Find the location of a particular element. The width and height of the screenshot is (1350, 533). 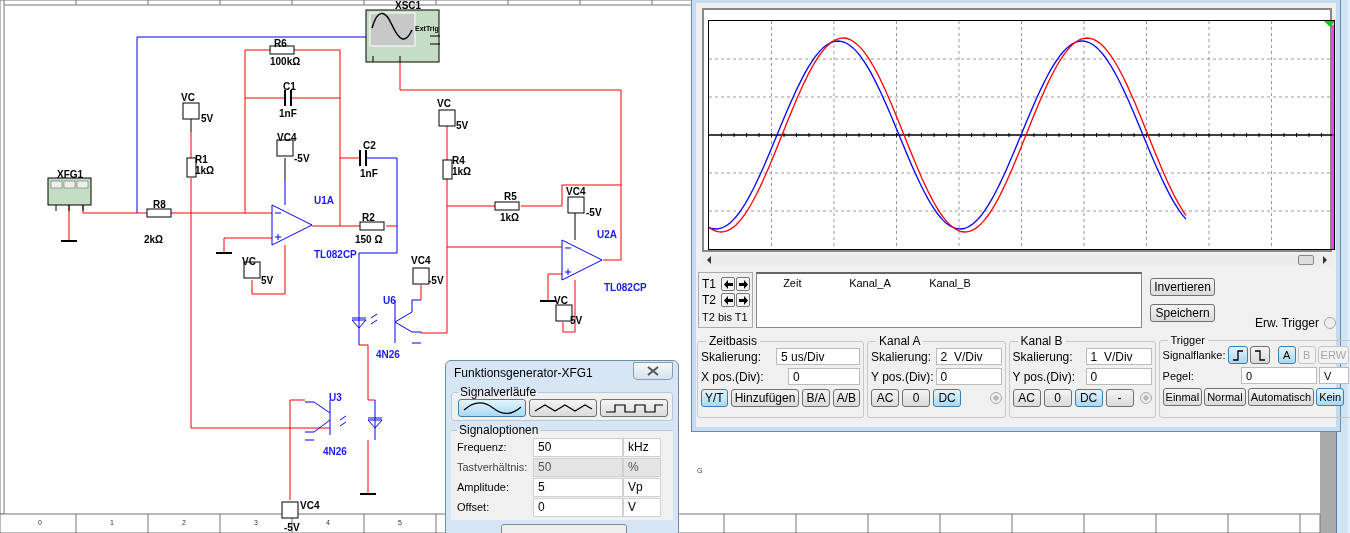

scale-field: 2 V/Div is located at coordinates (968, 356).